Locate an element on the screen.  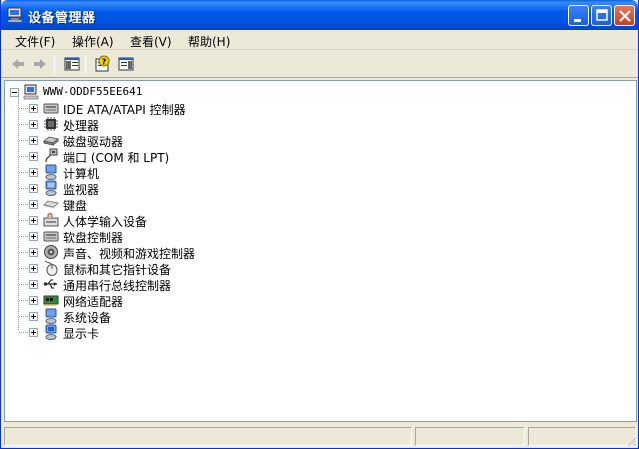
tree-item: 磁盘驱动器 is located at coordinates (205, 140).